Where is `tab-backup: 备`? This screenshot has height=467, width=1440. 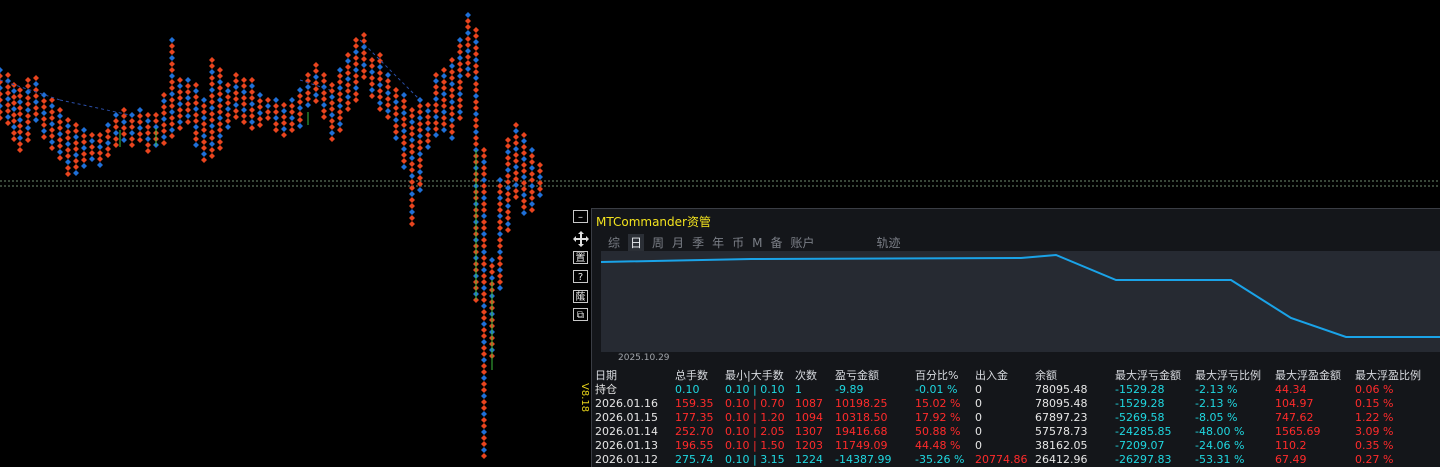 tab-backup: 备 is located at coordinates (776, 243).